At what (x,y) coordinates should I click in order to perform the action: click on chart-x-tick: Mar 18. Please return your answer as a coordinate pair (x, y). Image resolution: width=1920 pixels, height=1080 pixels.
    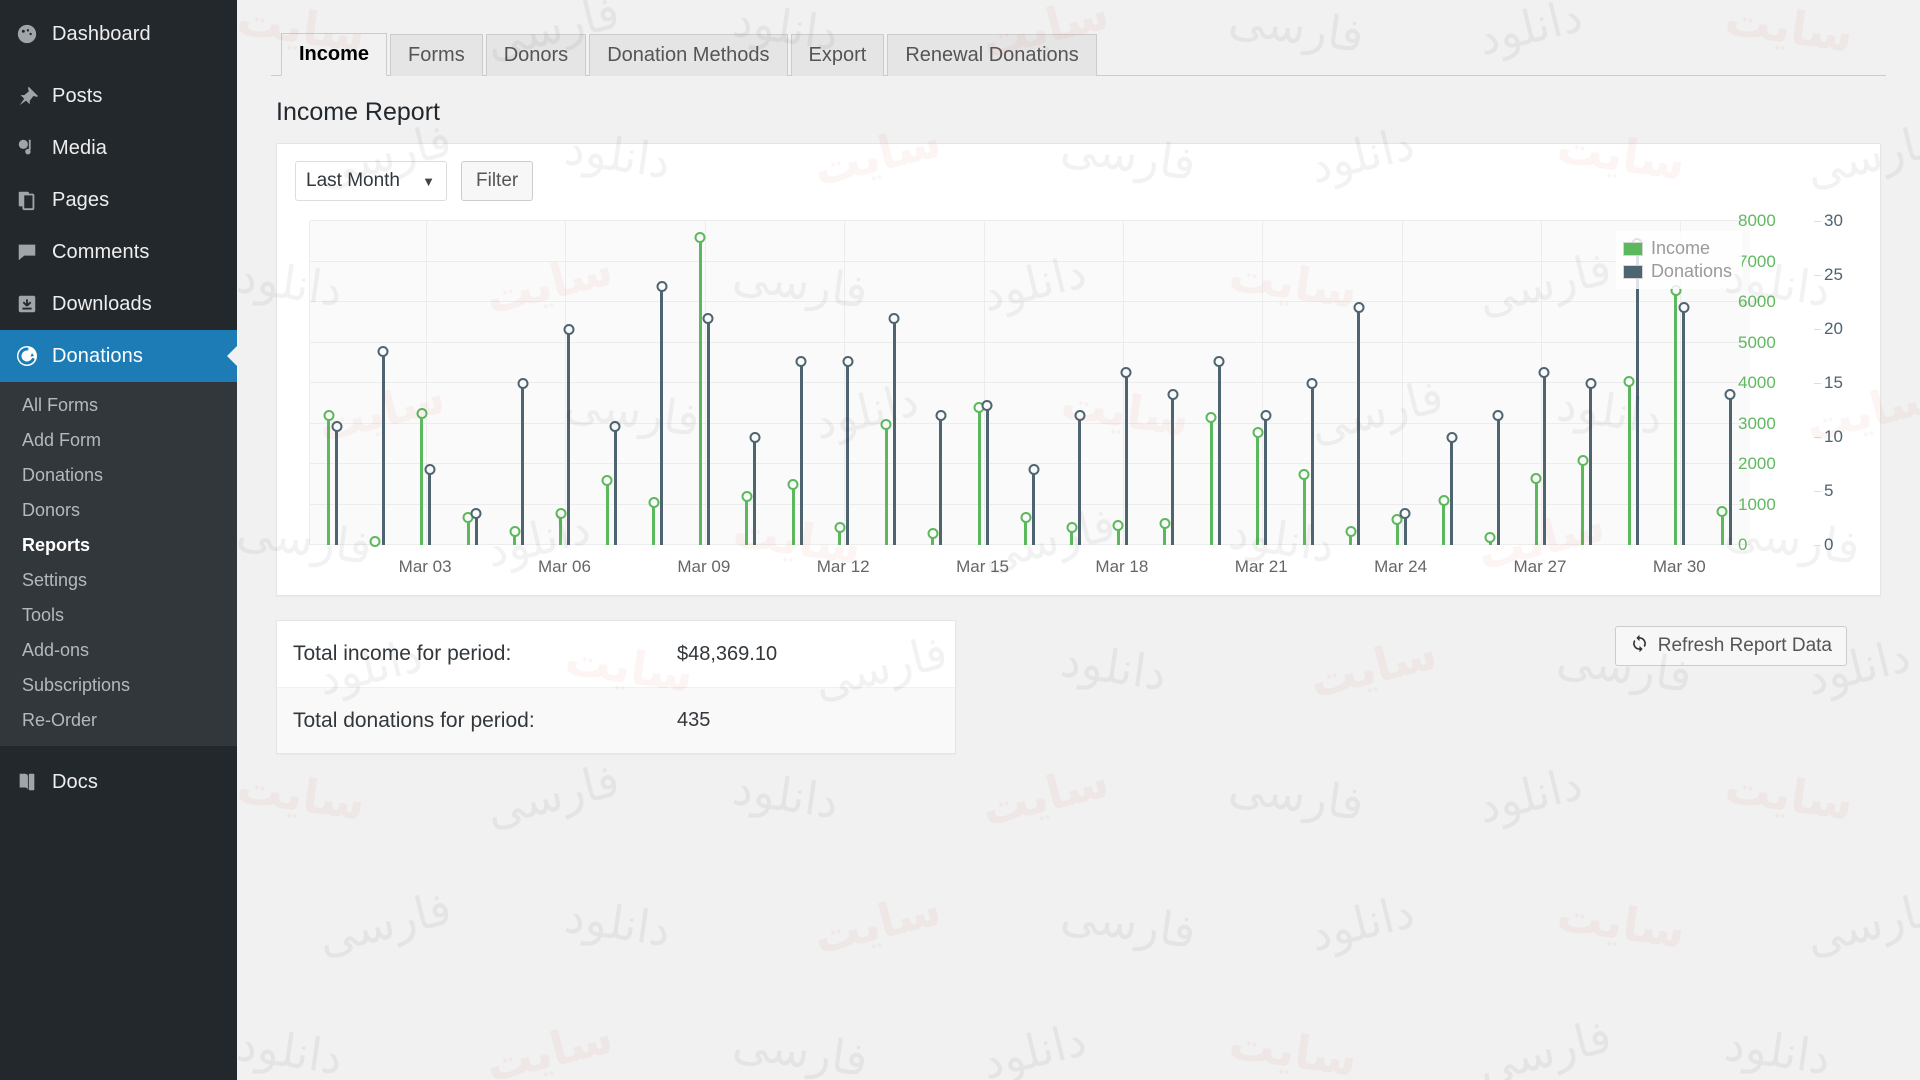
    Looking at the image, I should click on (1122, 566).